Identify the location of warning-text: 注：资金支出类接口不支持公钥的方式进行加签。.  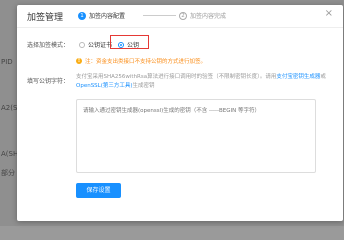
(146, 62).